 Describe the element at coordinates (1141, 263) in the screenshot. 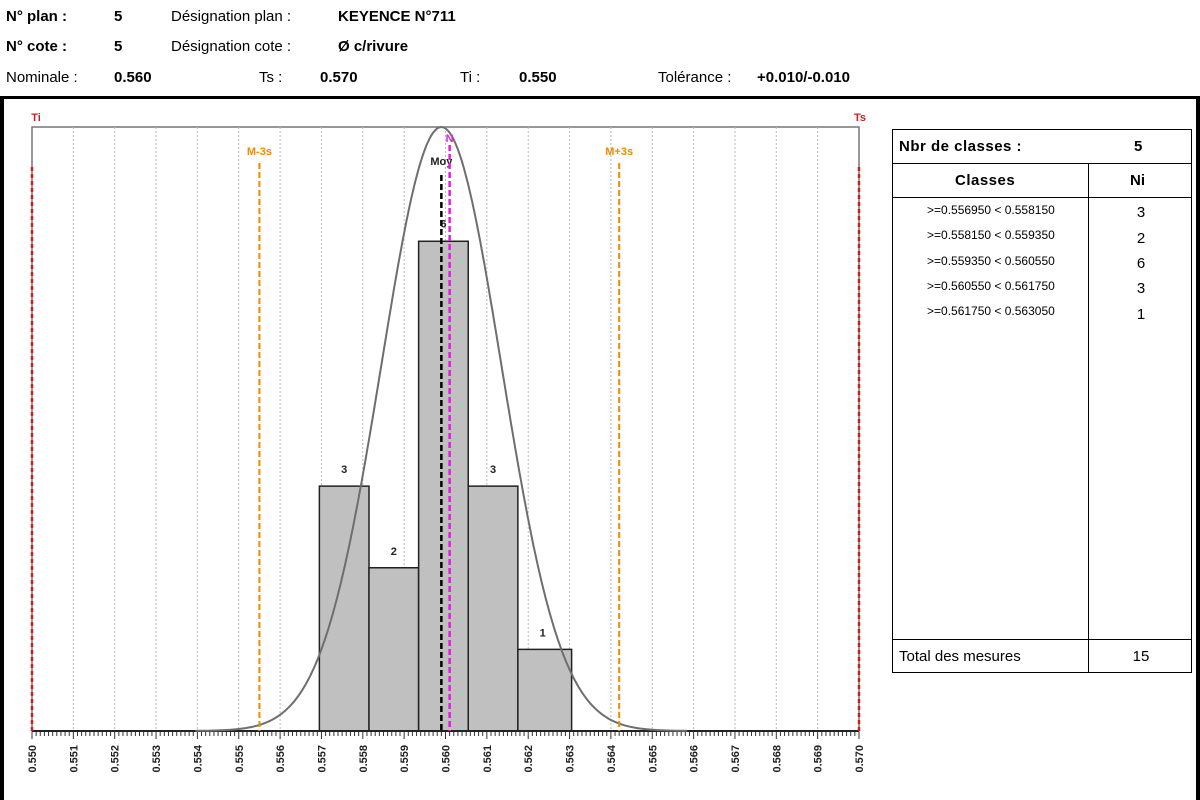

I see `class-ni-3: 6` at that location.